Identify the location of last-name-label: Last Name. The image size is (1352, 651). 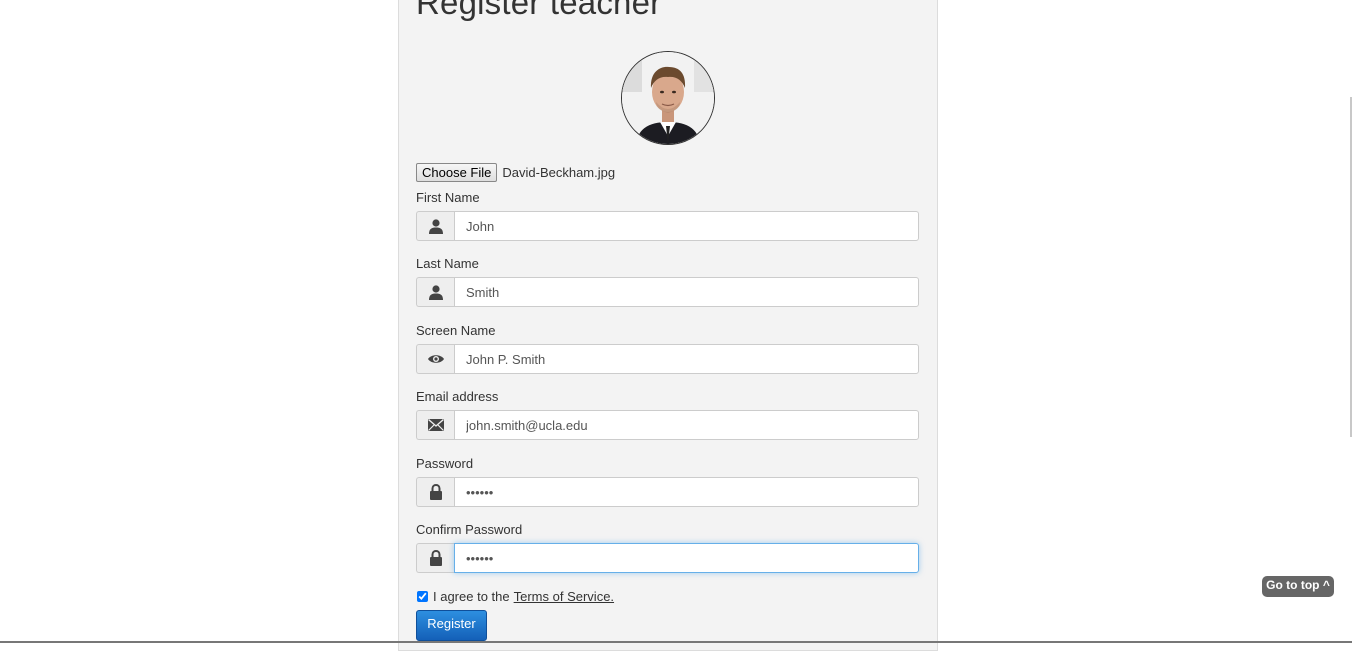
(447, 263).